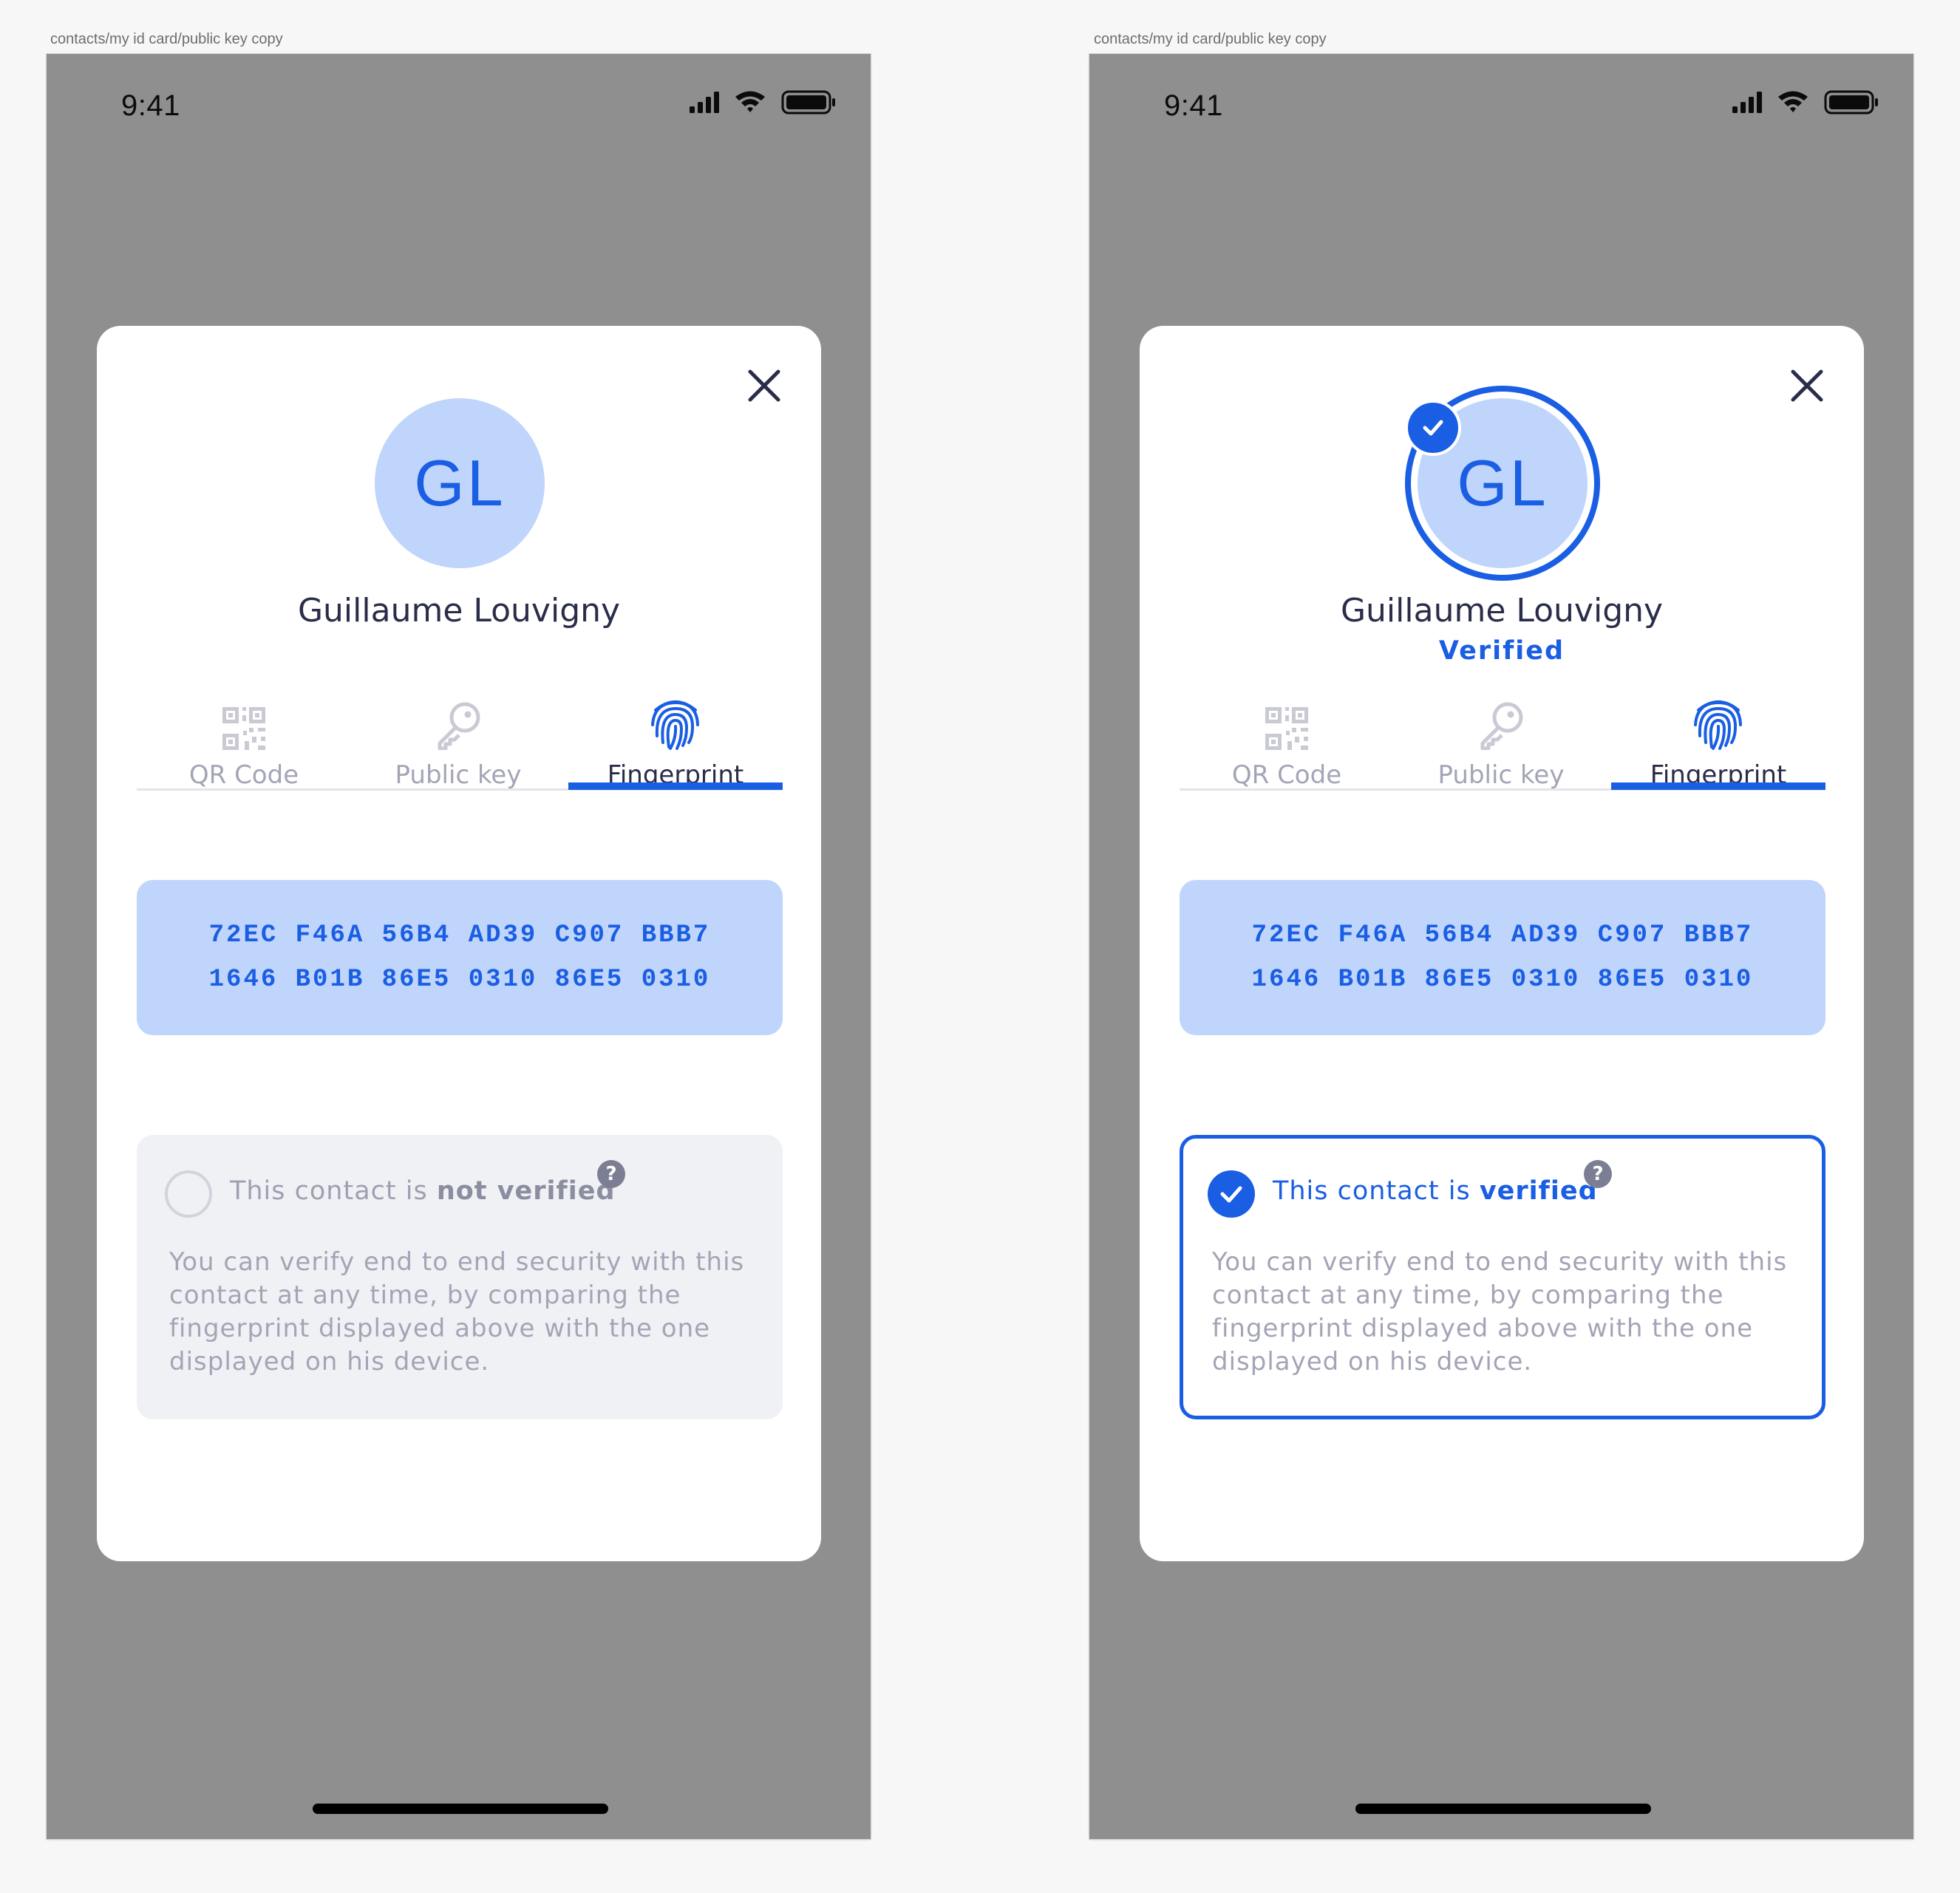 This screenshot has height=1893, width=1960. I want to click on verified-badge, so click(1433, 428).